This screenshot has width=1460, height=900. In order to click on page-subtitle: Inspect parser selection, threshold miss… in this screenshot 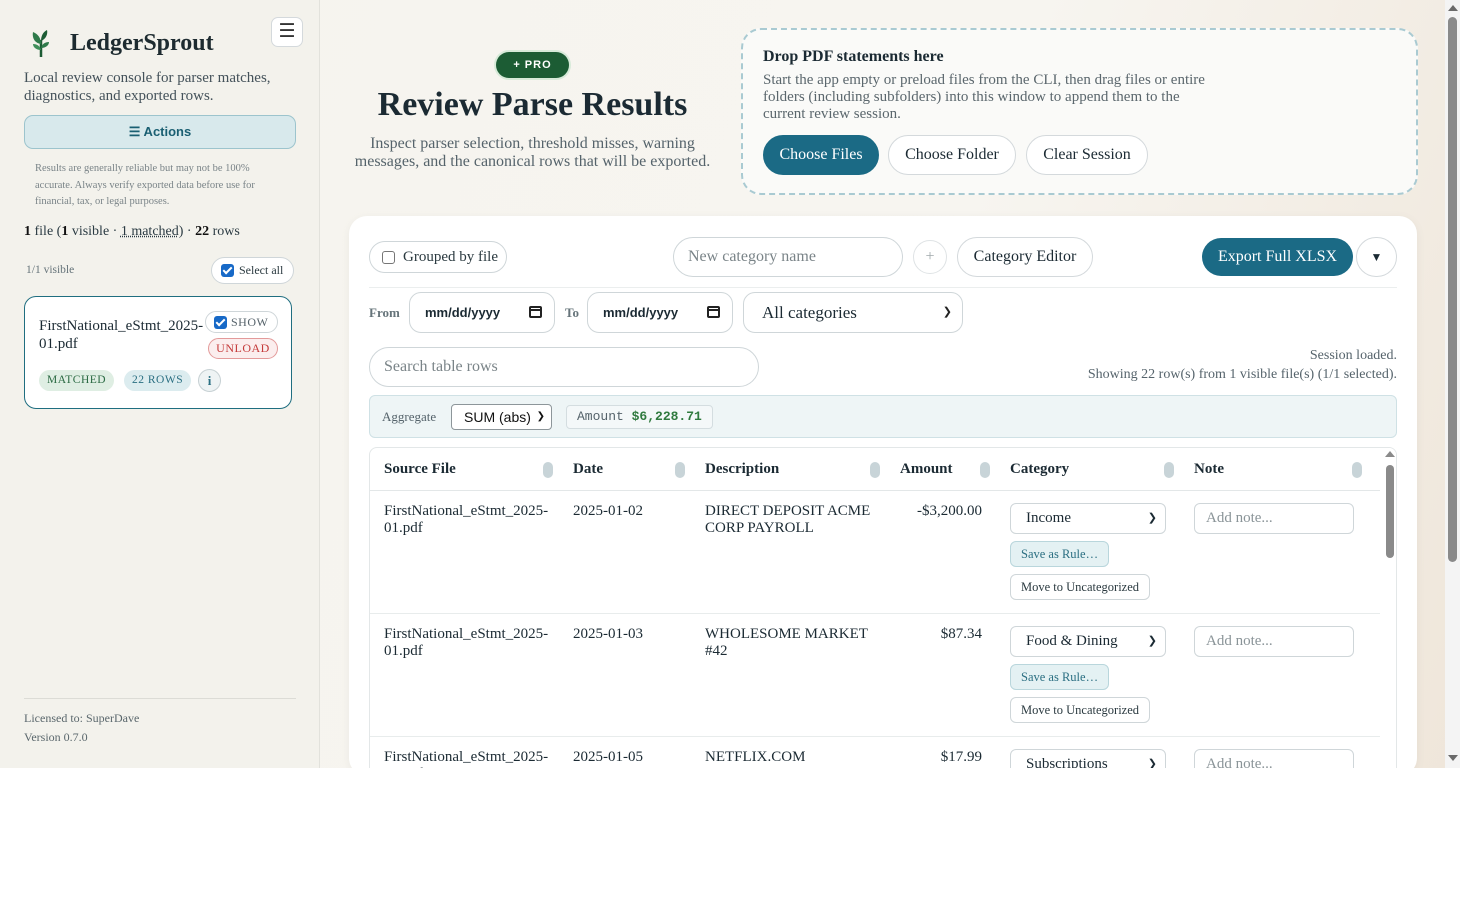, I will do `click(532, 152)`.